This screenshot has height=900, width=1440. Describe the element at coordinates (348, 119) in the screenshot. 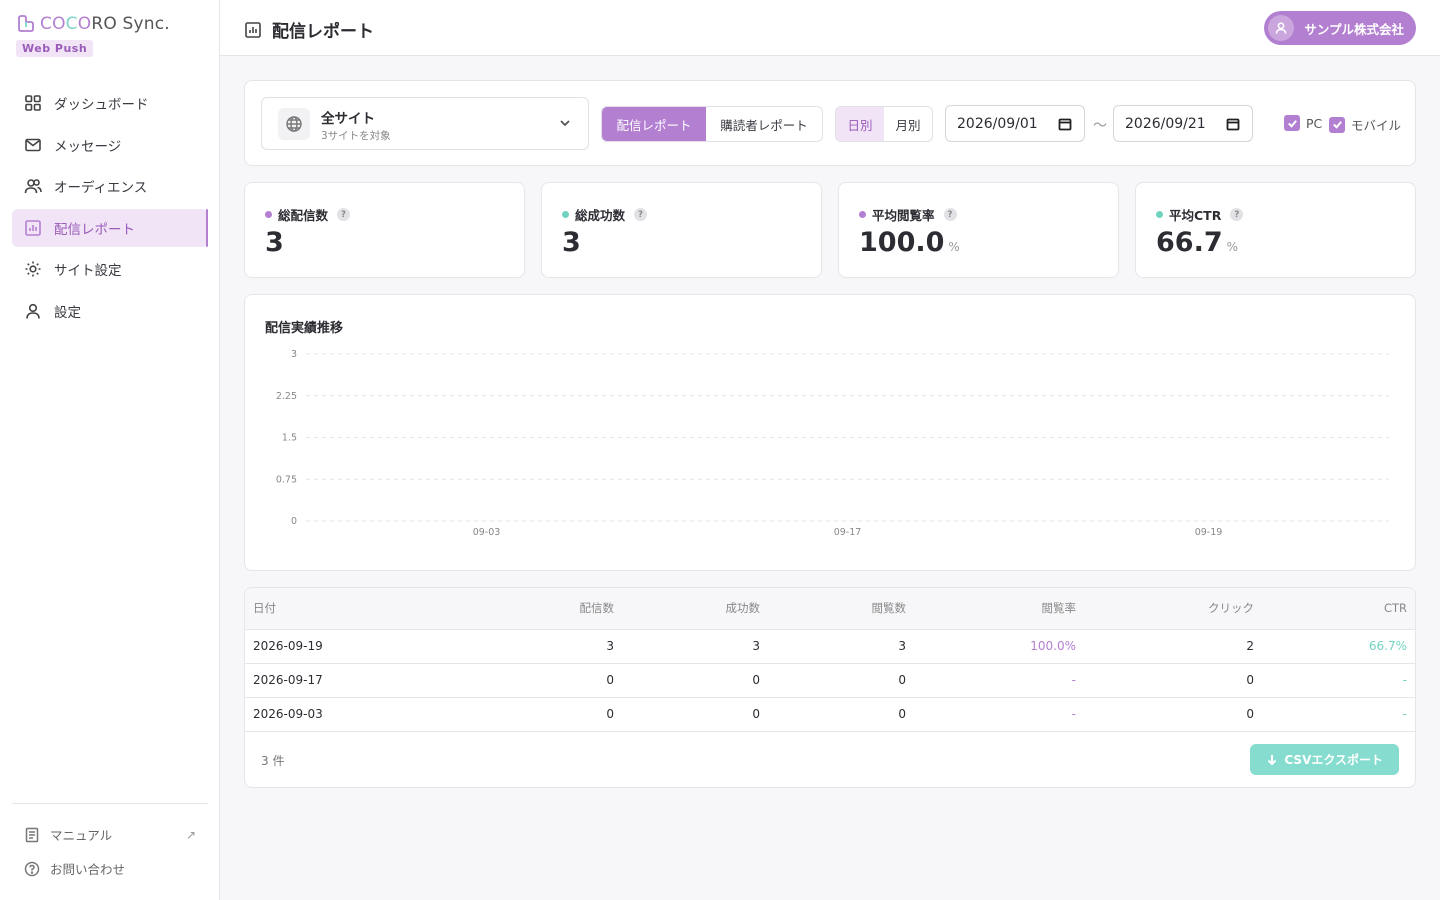

I see `site-selector-value: 全サイト` at that location.